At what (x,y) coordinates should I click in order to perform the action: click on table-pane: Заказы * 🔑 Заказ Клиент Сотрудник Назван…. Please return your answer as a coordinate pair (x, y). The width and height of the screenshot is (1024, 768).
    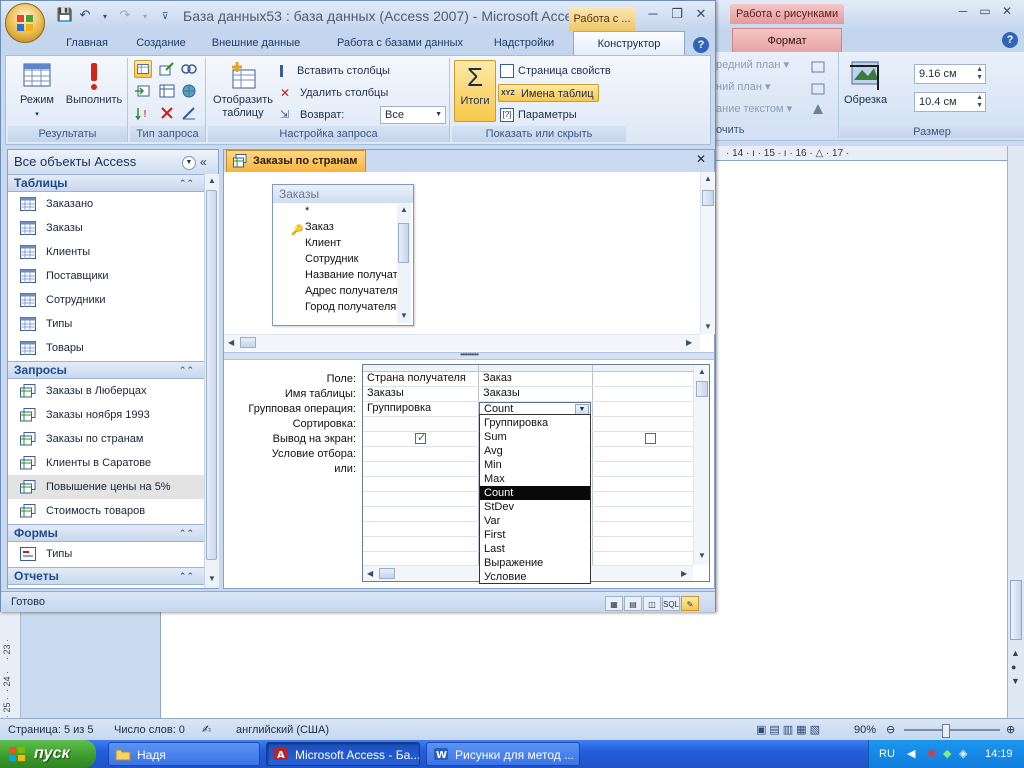
    Looking at the image, I should click on (469, 262).